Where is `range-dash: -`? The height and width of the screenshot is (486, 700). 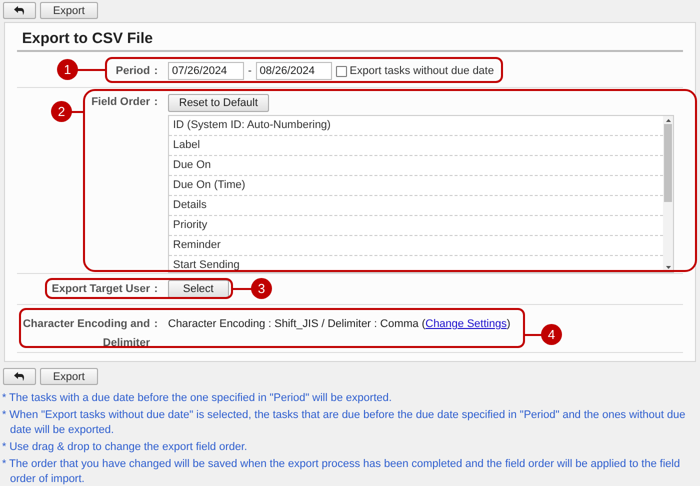
range-dash: - is located at coordinates (250, 71).